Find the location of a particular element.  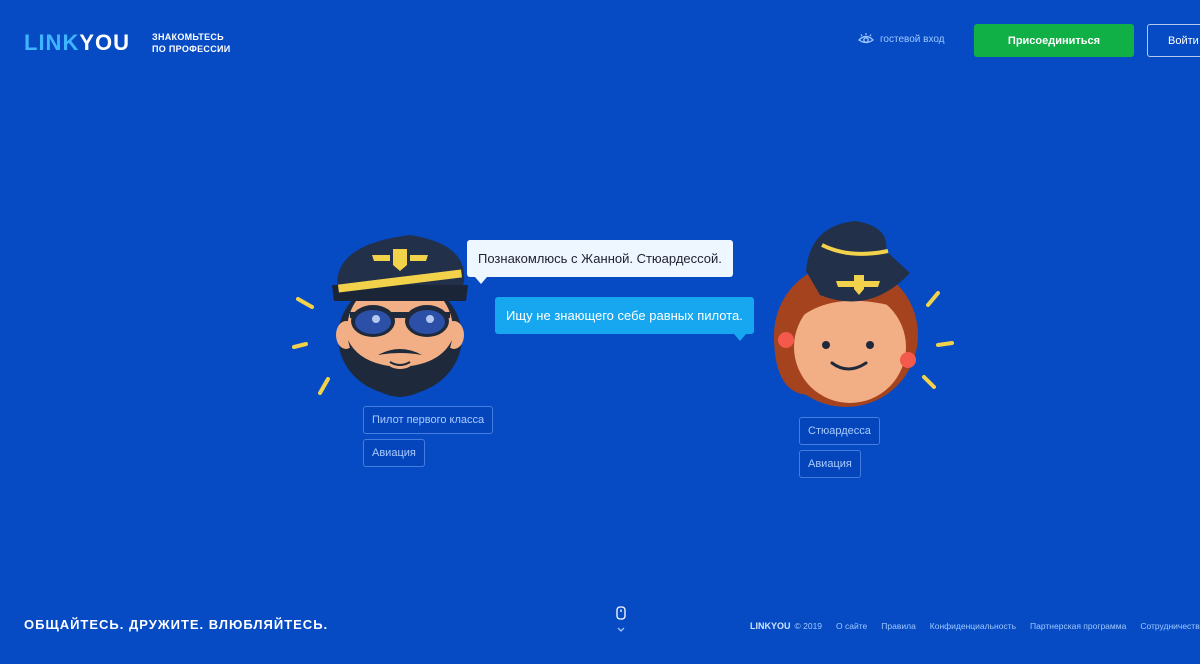

footer-link-privacy: Конфиденциальность is located at coordinates (973, 626).